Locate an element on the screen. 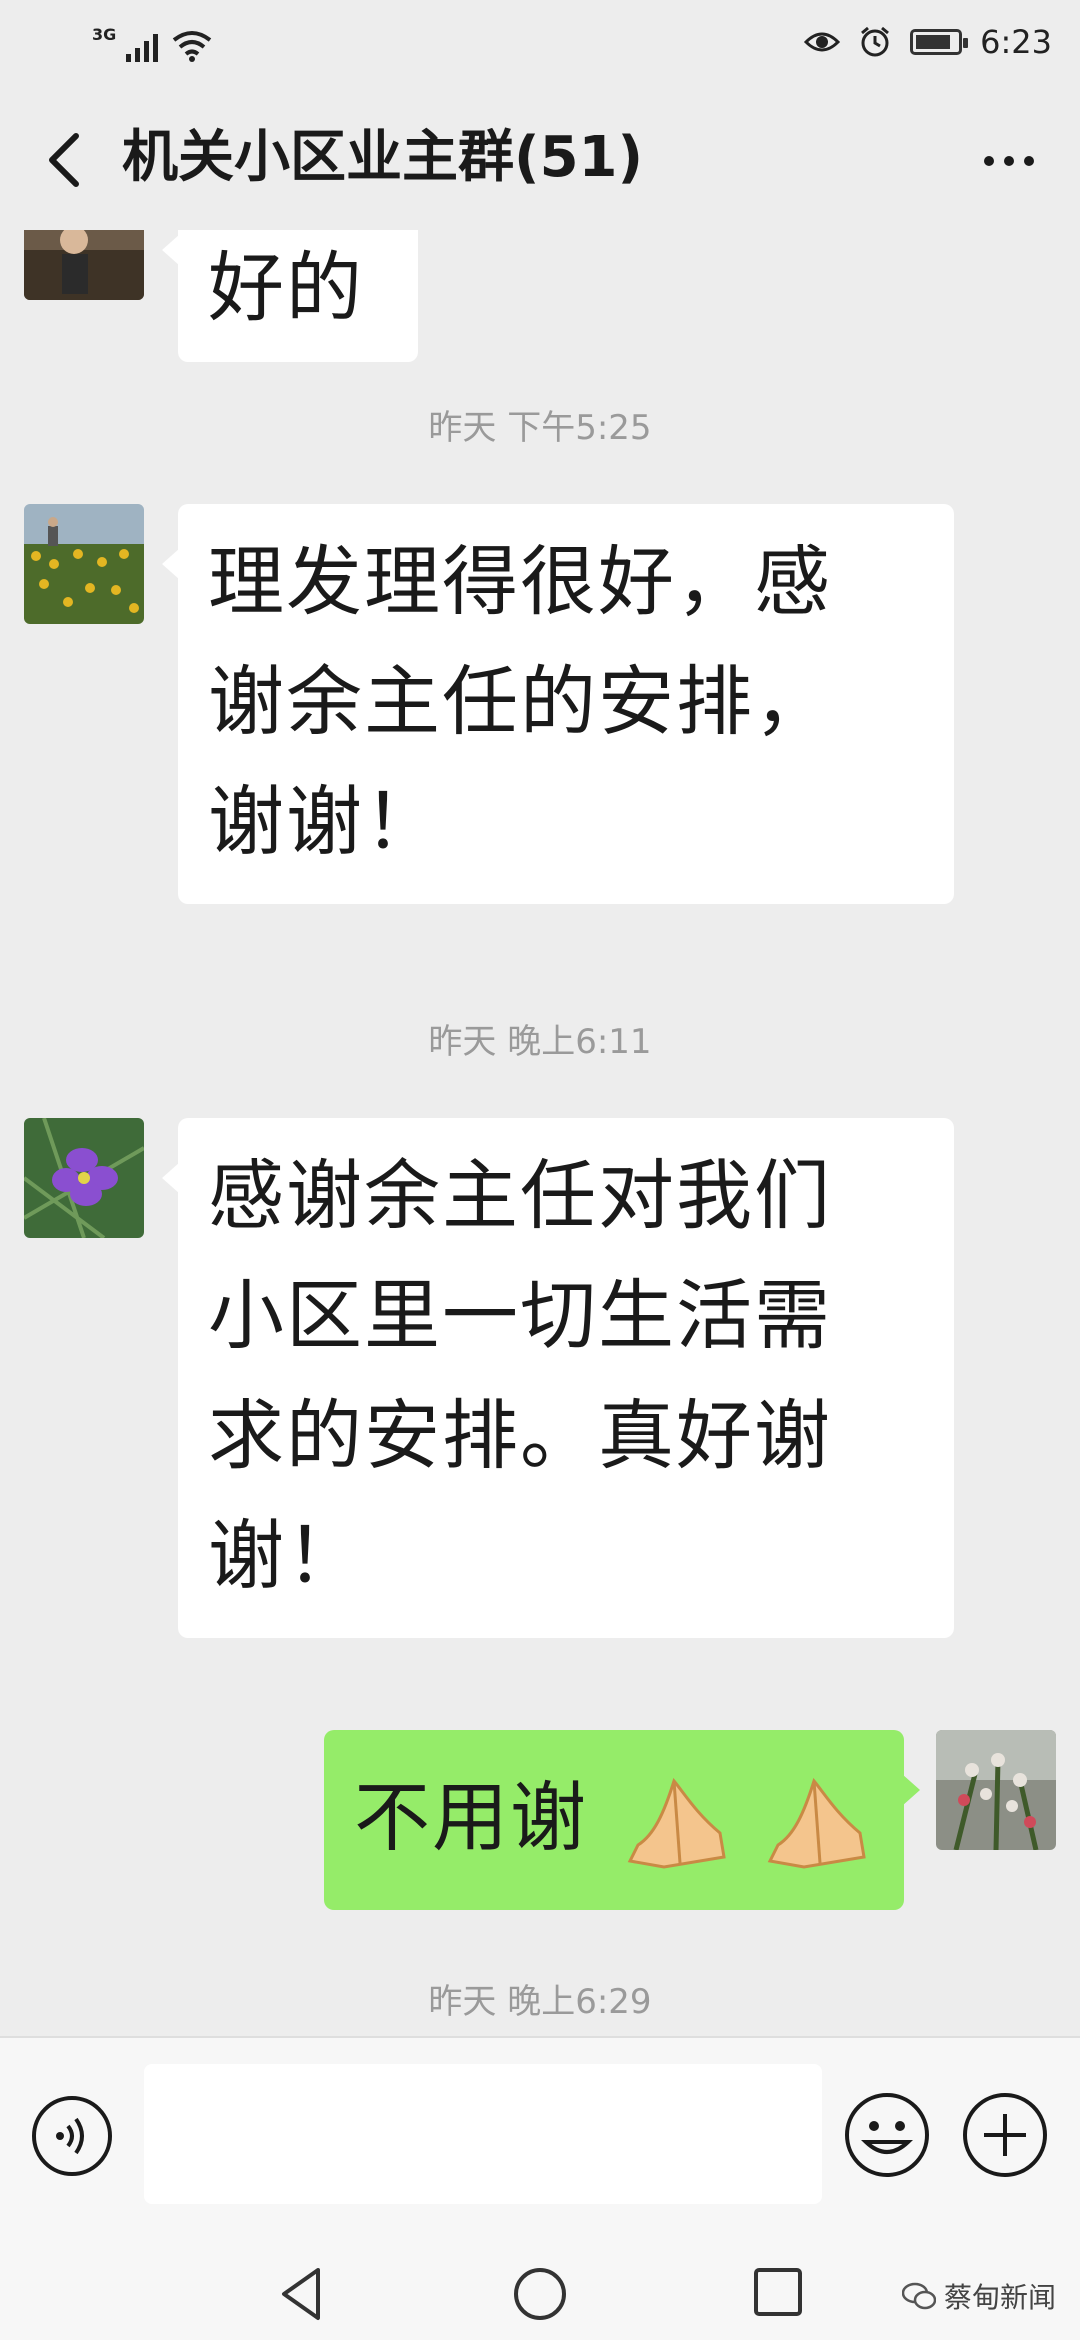  battery-icon is located at coordinates (939, 42).